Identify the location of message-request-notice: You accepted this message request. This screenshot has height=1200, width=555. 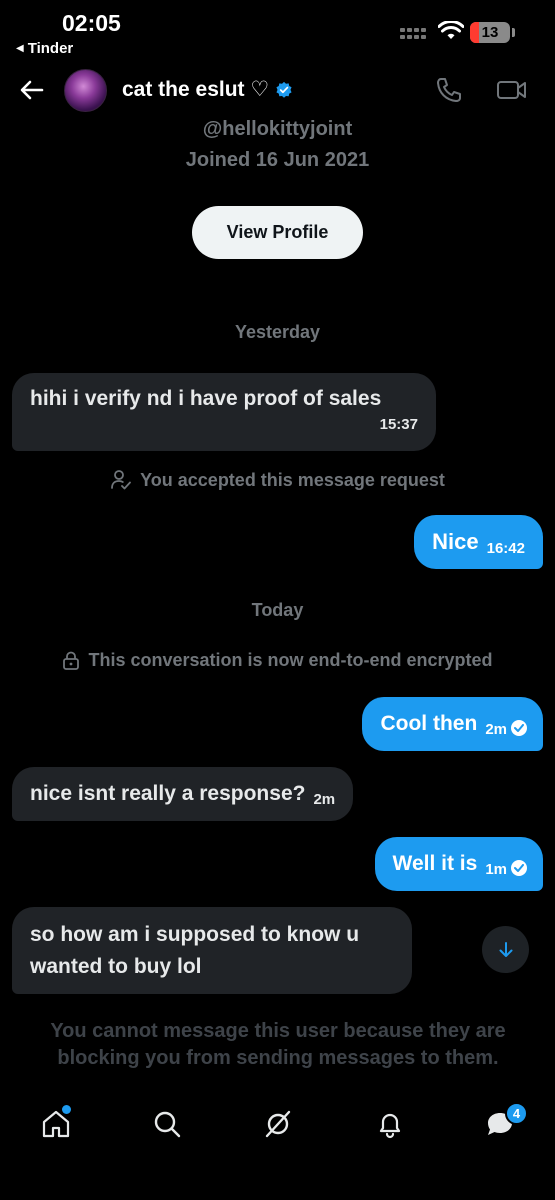
(277, 480).